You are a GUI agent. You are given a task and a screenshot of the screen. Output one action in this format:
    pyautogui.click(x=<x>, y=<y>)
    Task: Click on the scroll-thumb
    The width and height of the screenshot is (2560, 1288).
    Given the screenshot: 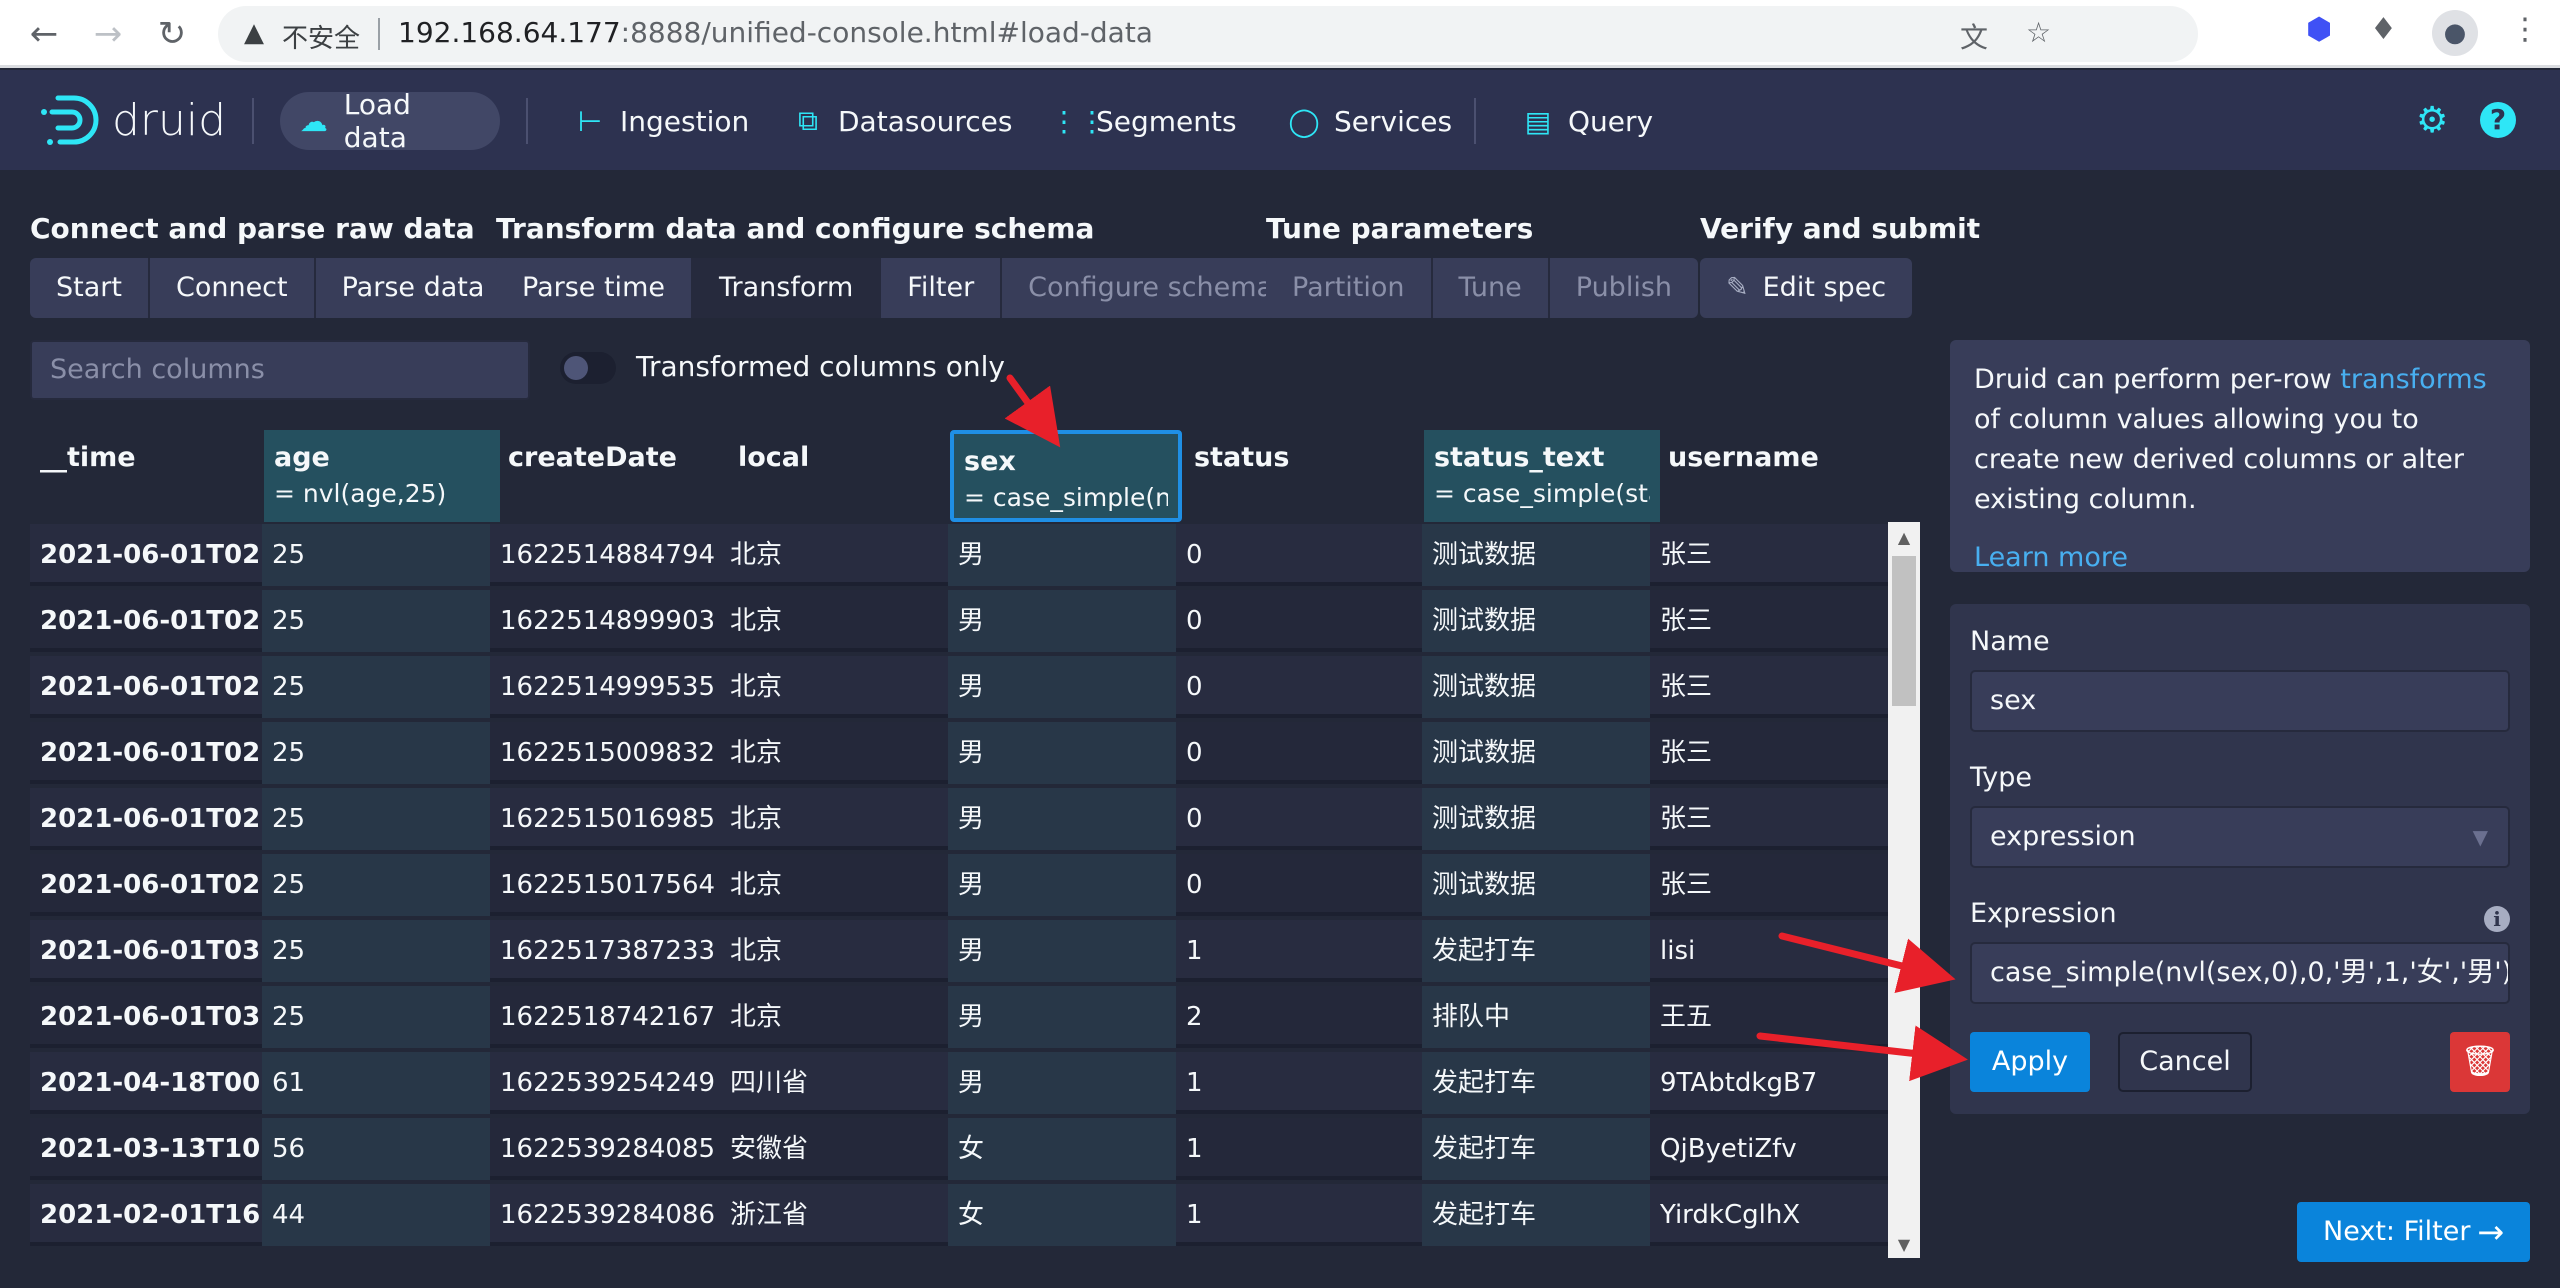 What is the action you would take?
    pyautogui.click(x=1904, y=631)
    